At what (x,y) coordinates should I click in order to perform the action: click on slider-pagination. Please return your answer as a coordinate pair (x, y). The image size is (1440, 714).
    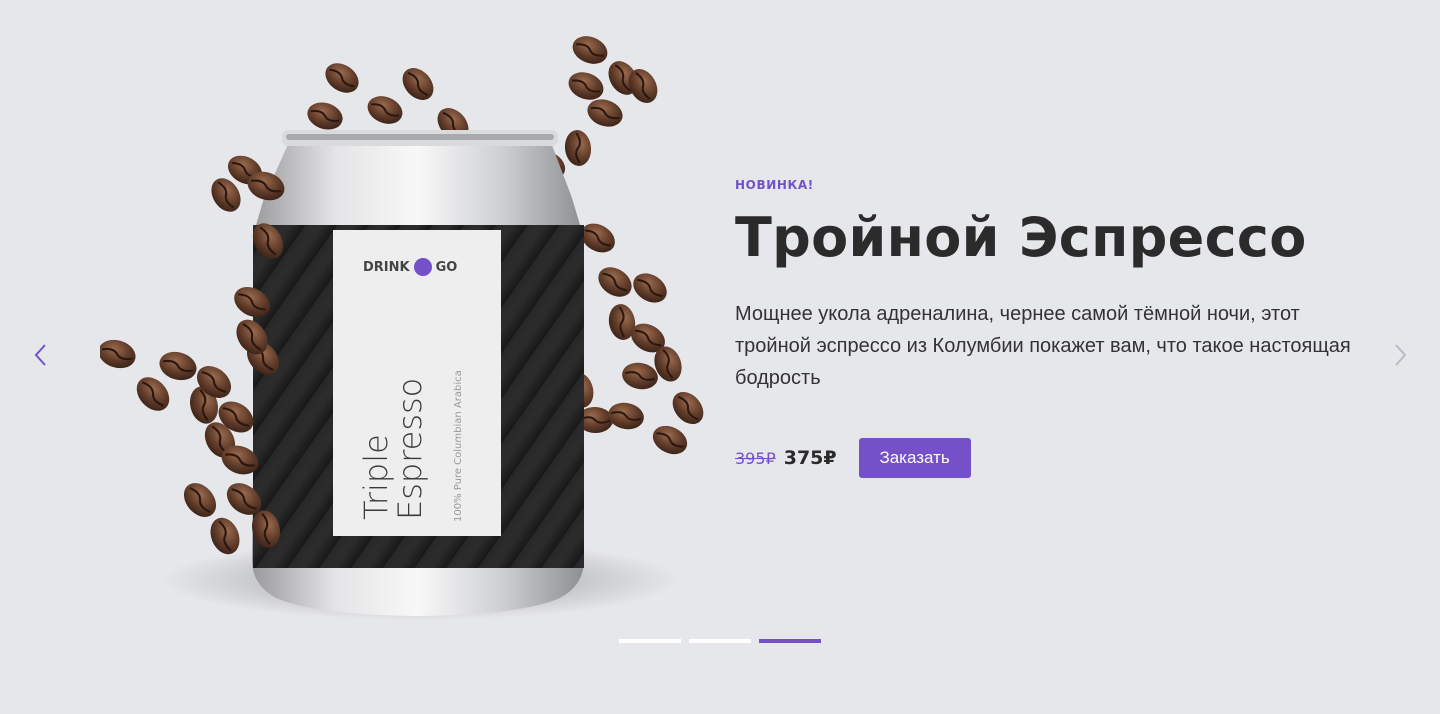
    Looking at the image, I should click on (720, 641).